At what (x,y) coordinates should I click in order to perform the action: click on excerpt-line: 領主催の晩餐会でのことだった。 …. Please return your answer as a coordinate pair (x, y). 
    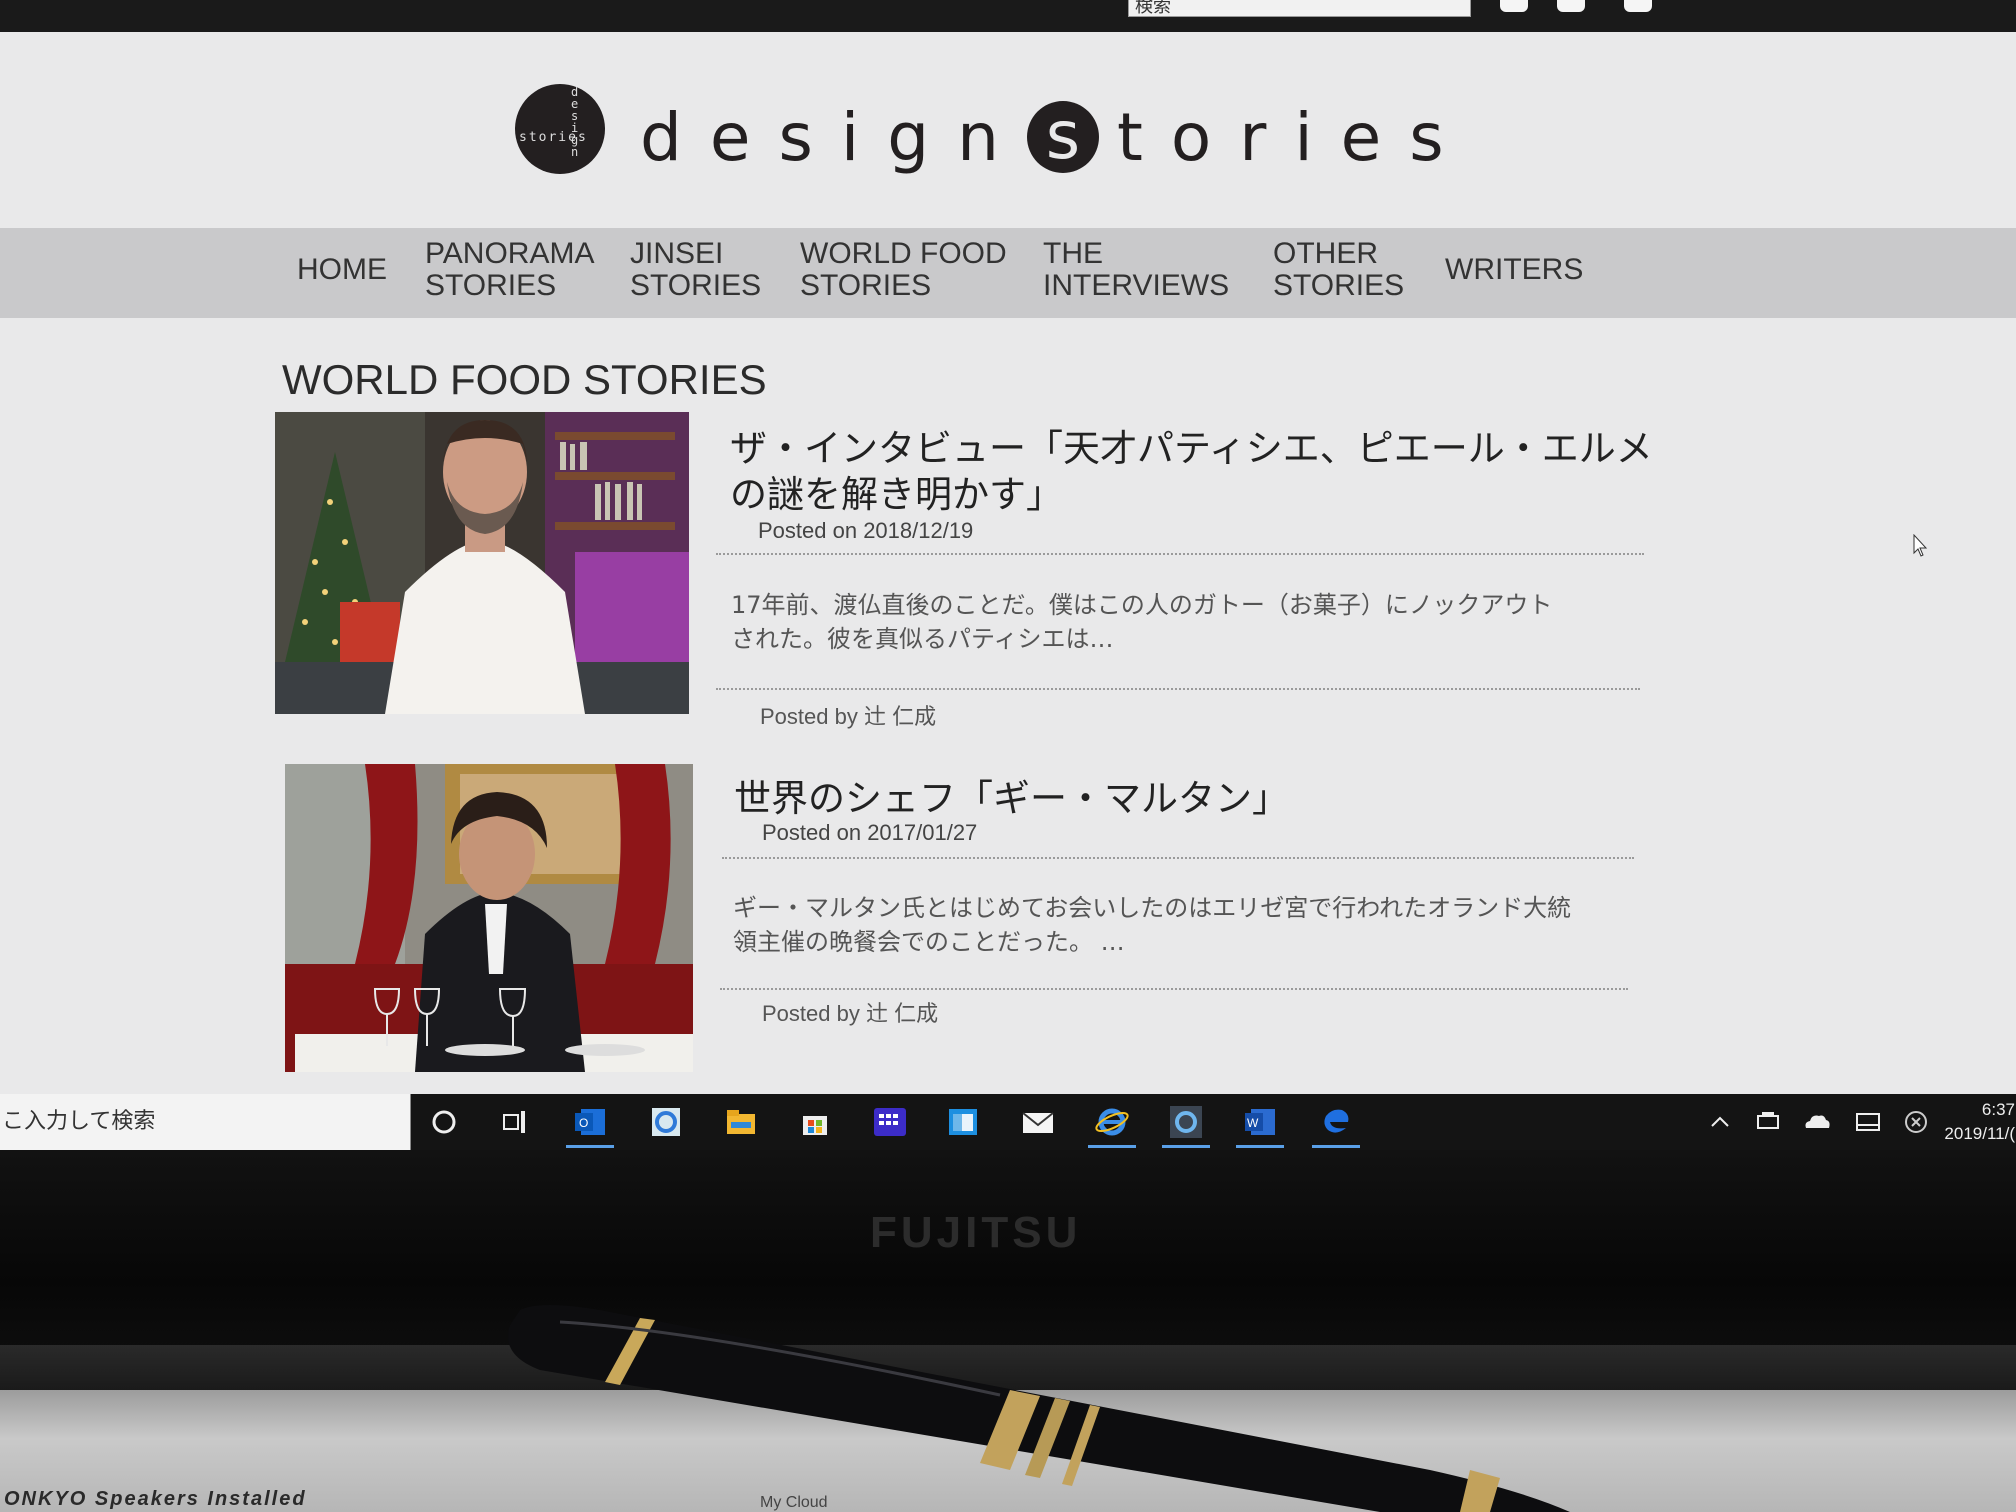
    Looking at the image, I should click on (929, 942).